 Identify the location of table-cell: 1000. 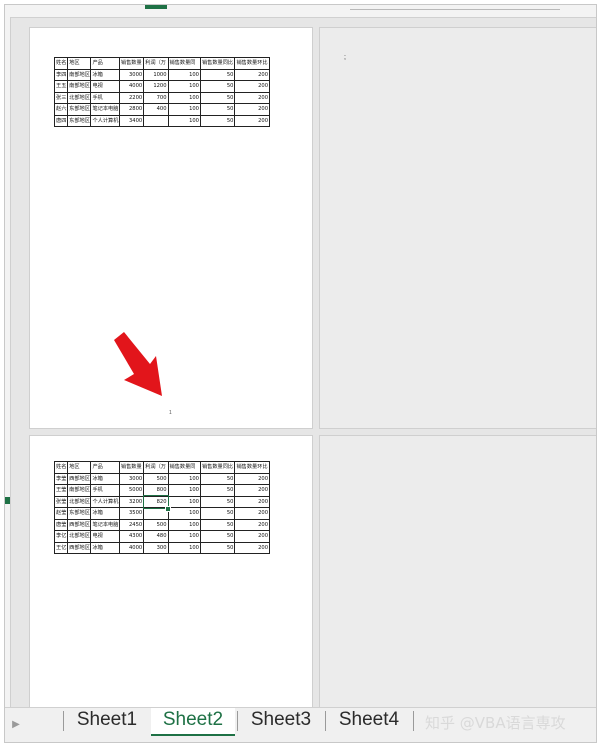
(156, 74).